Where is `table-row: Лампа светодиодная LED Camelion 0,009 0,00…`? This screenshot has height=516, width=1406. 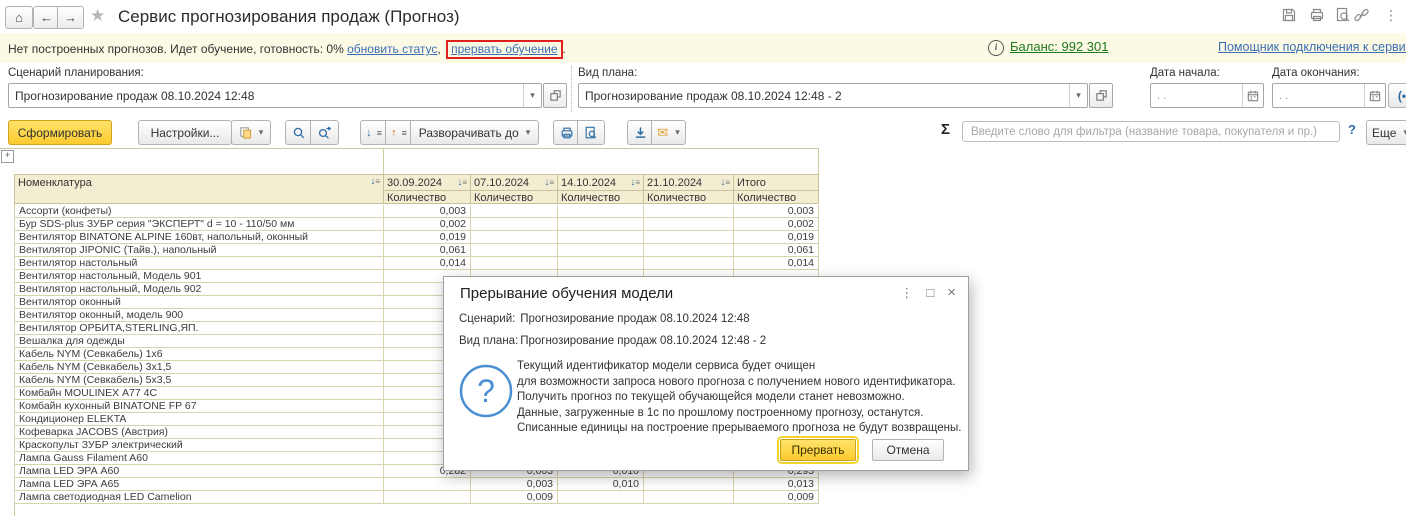
table-row: Лампа светодиодная LED Camelion 0,009 0,00… is located at coordinates (417, 497).